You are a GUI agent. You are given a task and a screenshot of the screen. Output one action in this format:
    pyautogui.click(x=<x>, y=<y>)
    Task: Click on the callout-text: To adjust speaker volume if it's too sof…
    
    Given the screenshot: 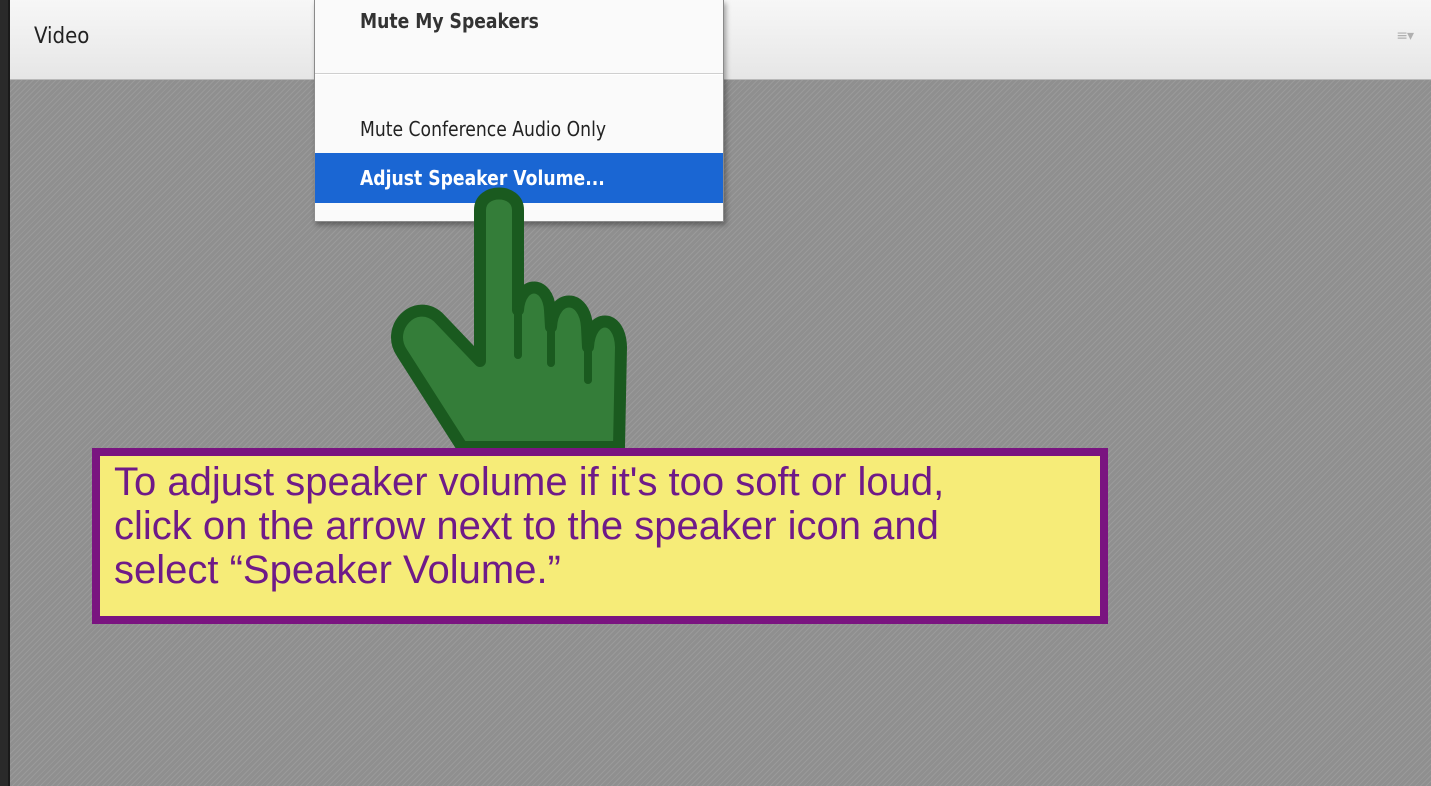 What is the action you would take?
    pyautogui.click(x=529, y=526)
    